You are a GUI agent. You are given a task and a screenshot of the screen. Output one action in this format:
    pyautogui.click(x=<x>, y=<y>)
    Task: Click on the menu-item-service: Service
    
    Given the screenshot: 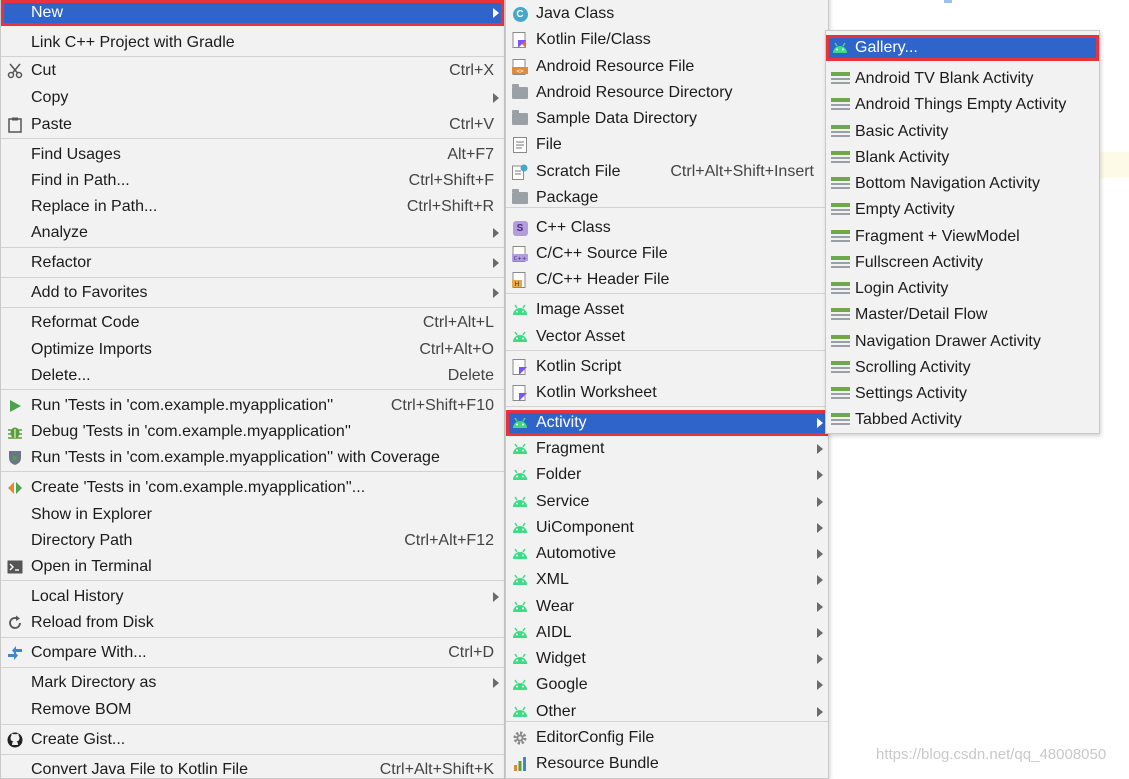 What is the action you would take?
    pyautogui.click(x=667, y=502)
    